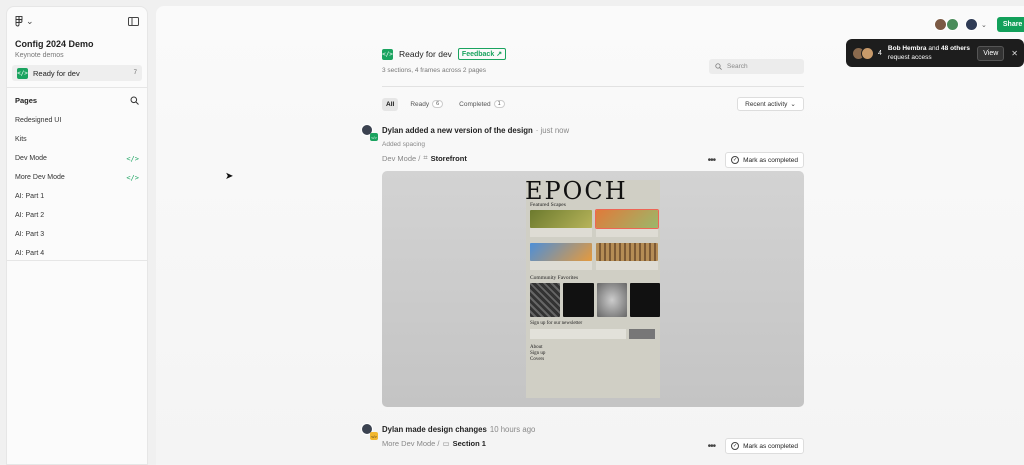 The image size is (1024, 465). I want to click on tab-count: 6, so click(438, 104).